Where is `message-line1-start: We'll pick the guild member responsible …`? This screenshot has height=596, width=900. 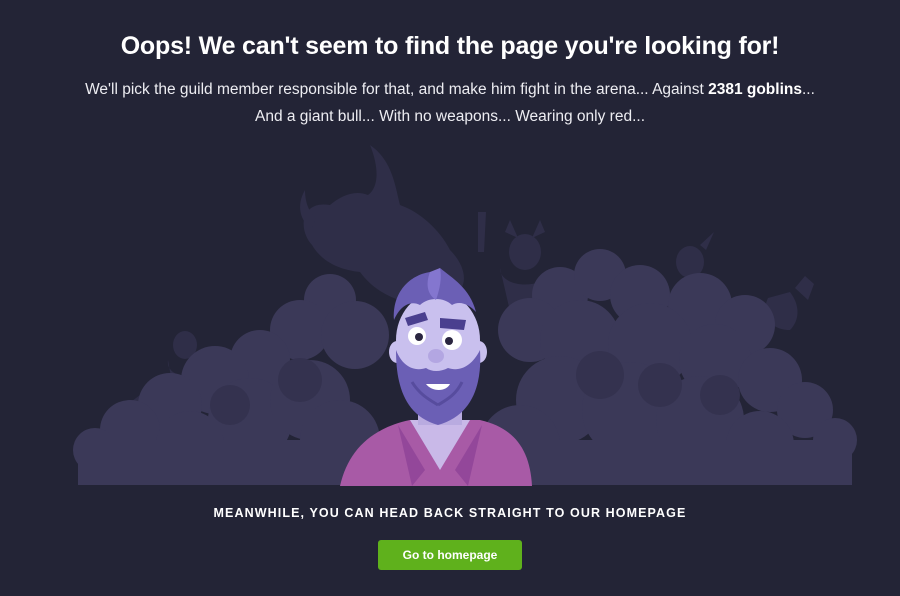 message-line1-start: We'll pick the guild member responsible … is located at coordinates (397, 89).